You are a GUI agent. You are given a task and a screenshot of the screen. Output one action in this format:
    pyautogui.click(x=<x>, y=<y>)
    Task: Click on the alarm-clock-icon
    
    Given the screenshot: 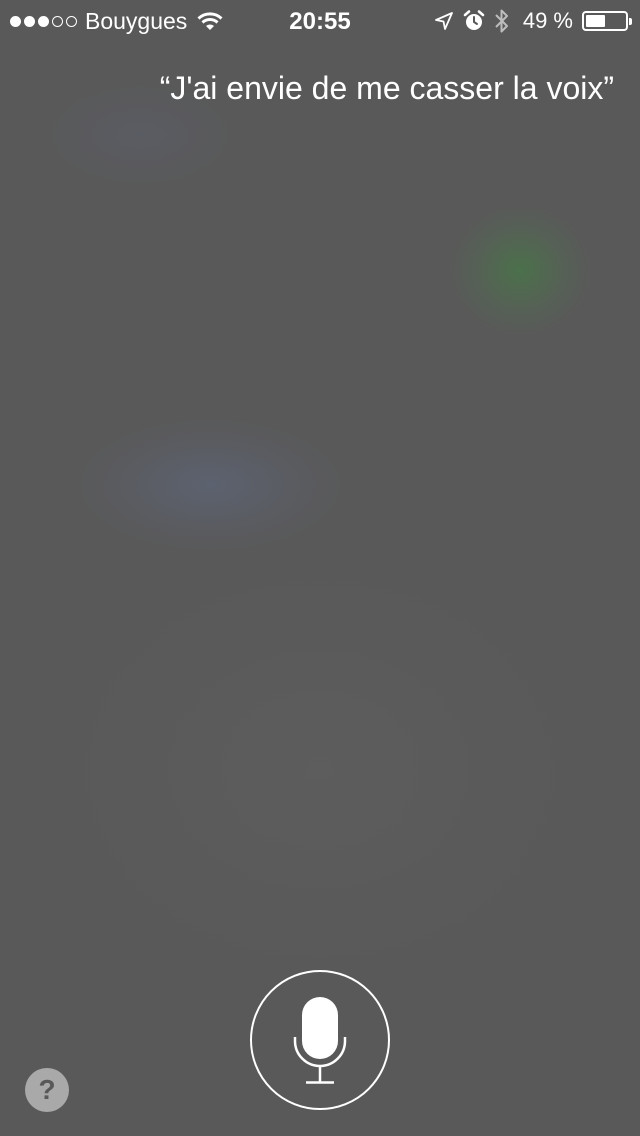 What is the action you would take?
    pyautogui.click(x=474, y=20)
    